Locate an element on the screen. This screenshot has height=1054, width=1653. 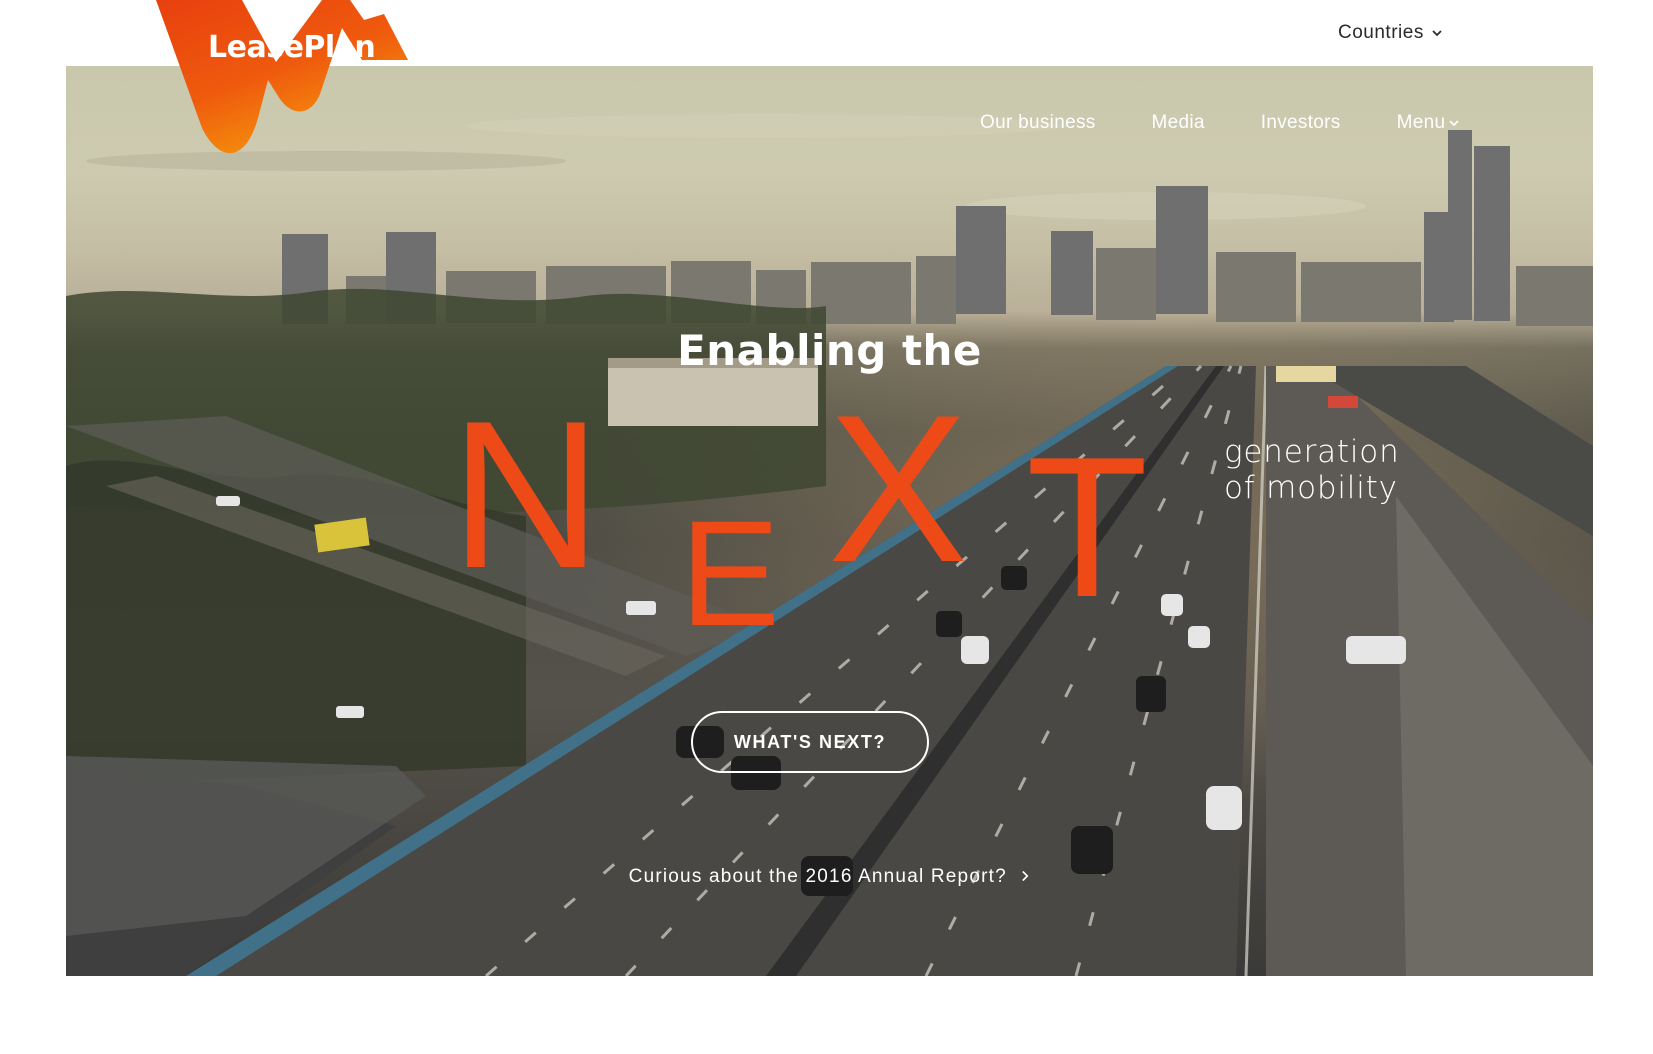
nav-label: Investors is located at coordinates (1300, 122).